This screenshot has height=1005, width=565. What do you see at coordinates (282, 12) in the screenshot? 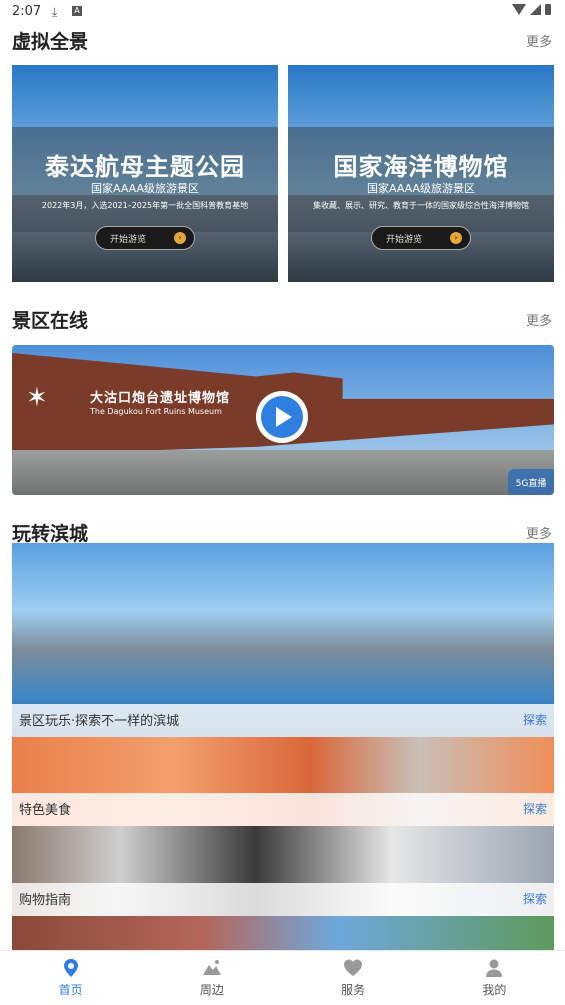
I see `status-bar: 2:07 ⤓ A` at bounding box center [282, 12].